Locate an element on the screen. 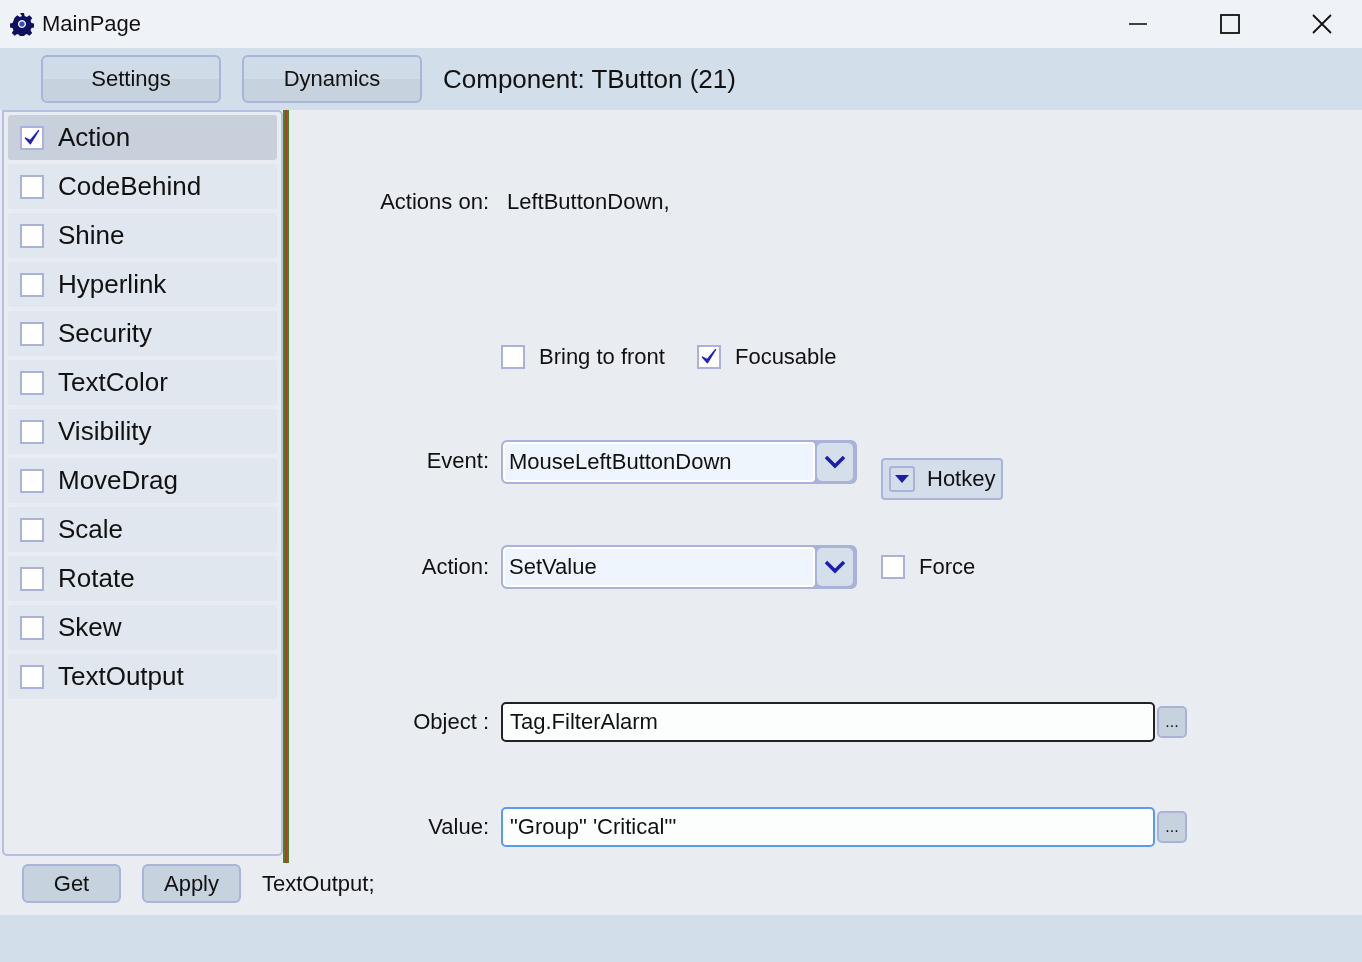 Image resolution: width=1362 pixels, height=962 pixels. dynamics-list-item: CodeBehind is located at coordinates (142, 186).